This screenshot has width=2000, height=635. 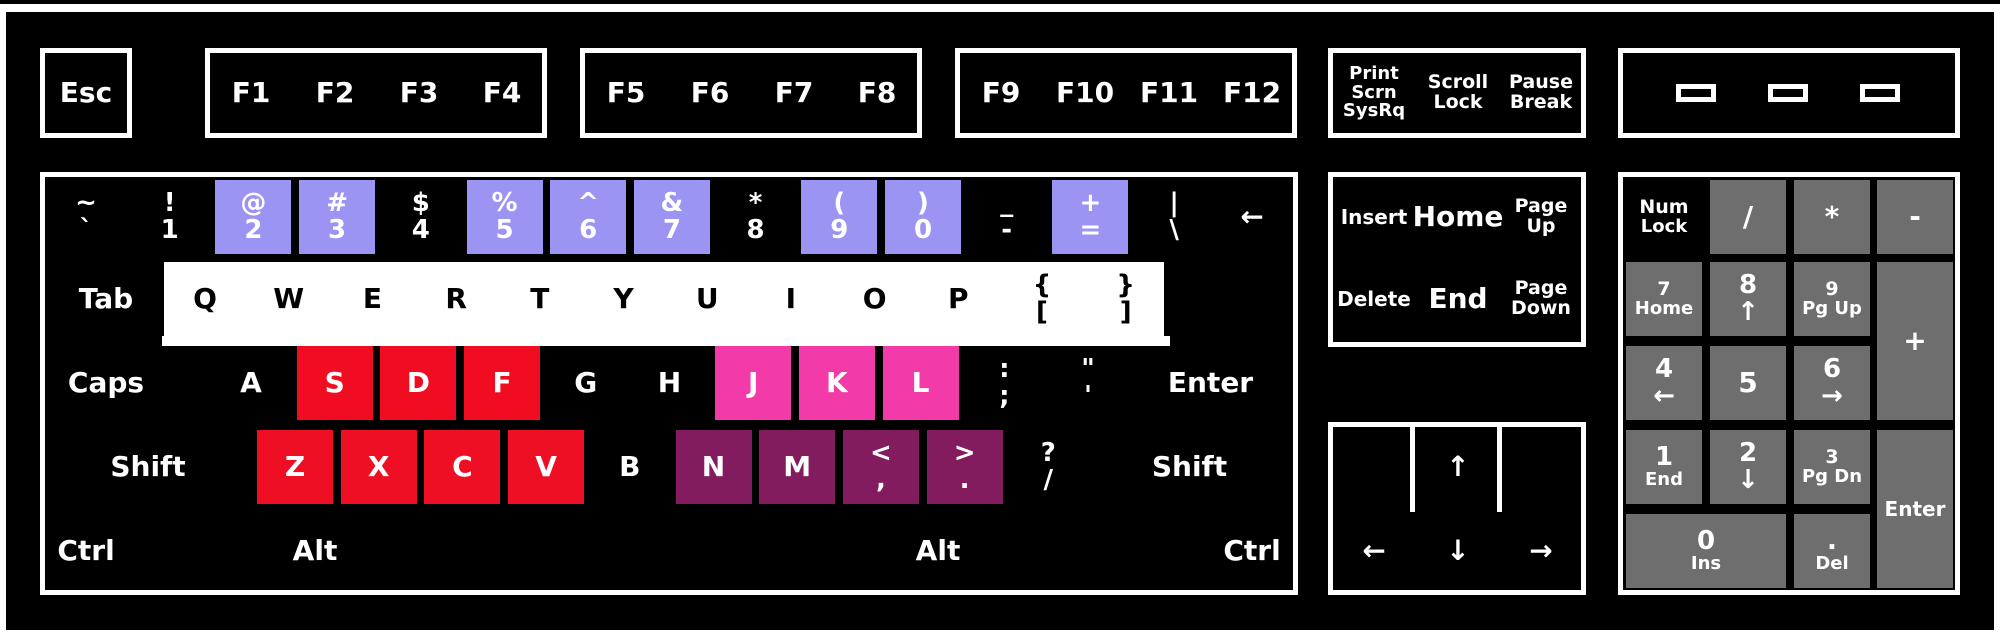 I want to click on key-num-plus: +, so click(x=1915, y=341).